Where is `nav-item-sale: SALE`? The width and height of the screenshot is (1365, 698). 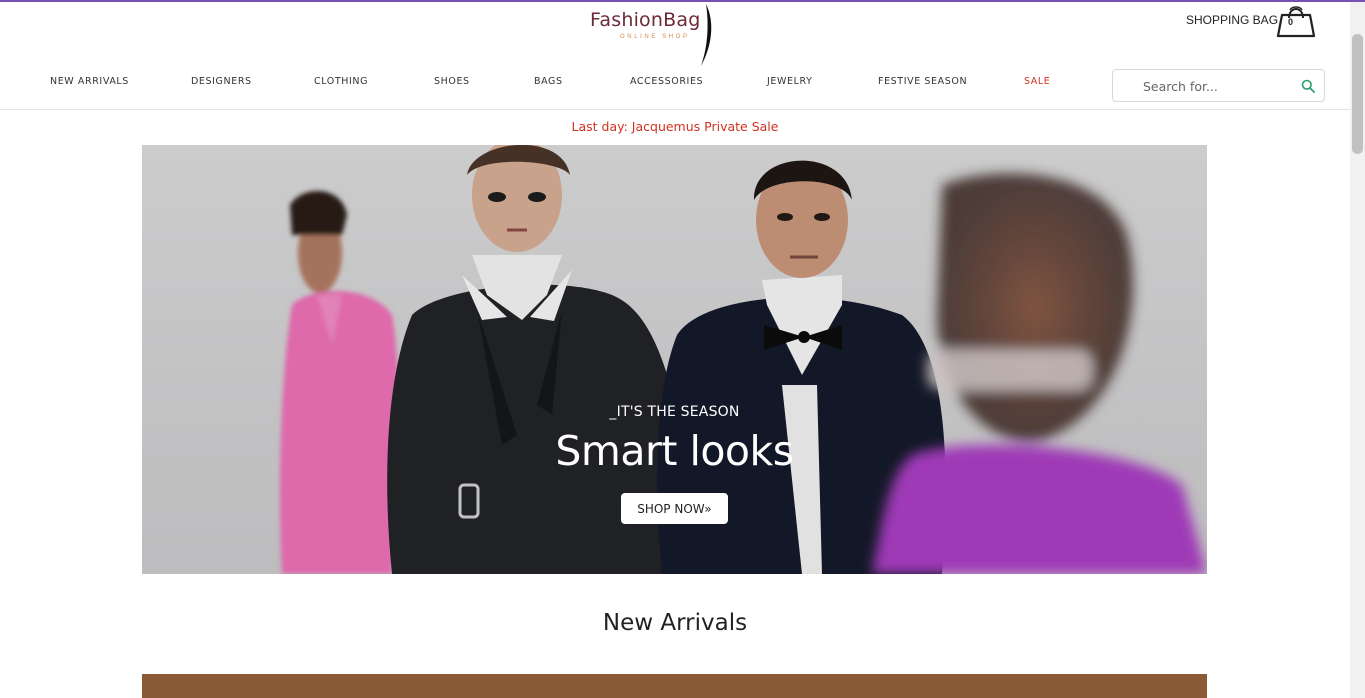
nav-item-sale: SALE is located at coordinates (1037, 81).